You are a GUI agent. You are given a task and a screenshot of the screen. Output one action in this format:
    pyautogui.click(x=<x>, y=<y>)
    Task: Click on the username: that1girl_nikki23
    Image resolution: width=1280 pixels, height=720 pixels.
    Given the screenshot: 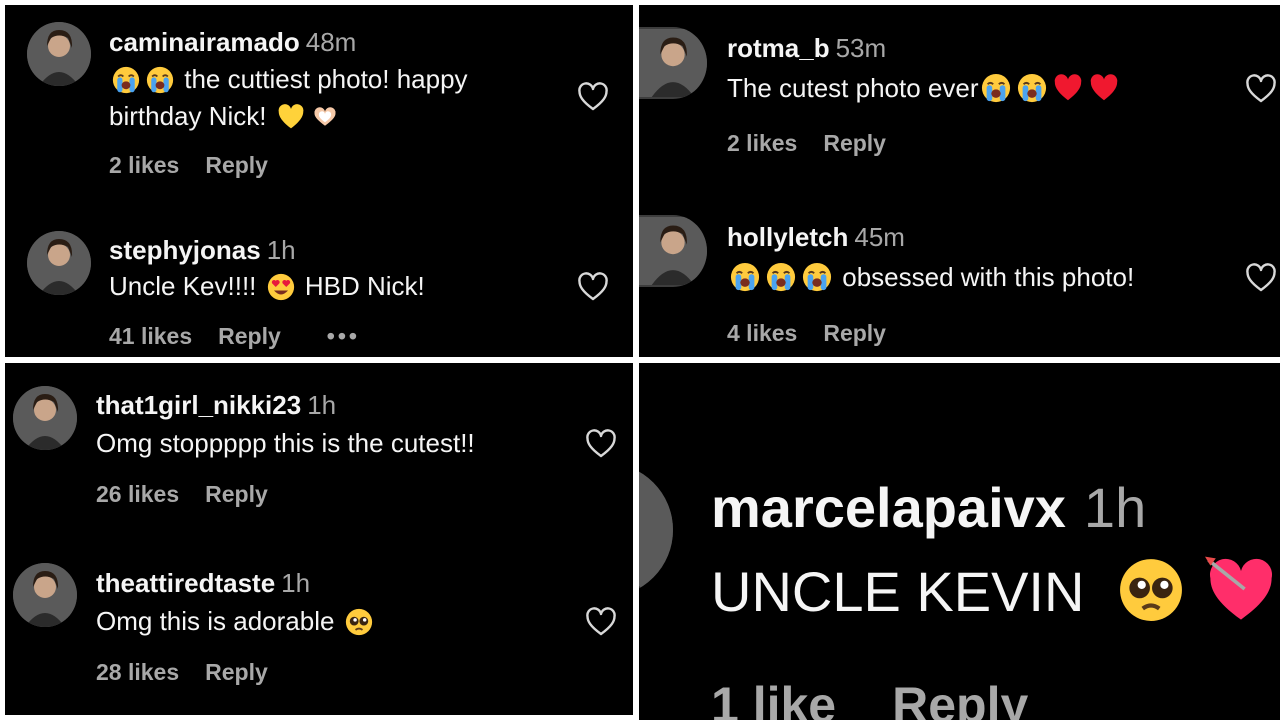 What is the action you would take?
    pyautogui.click(x=198, y=405)
    